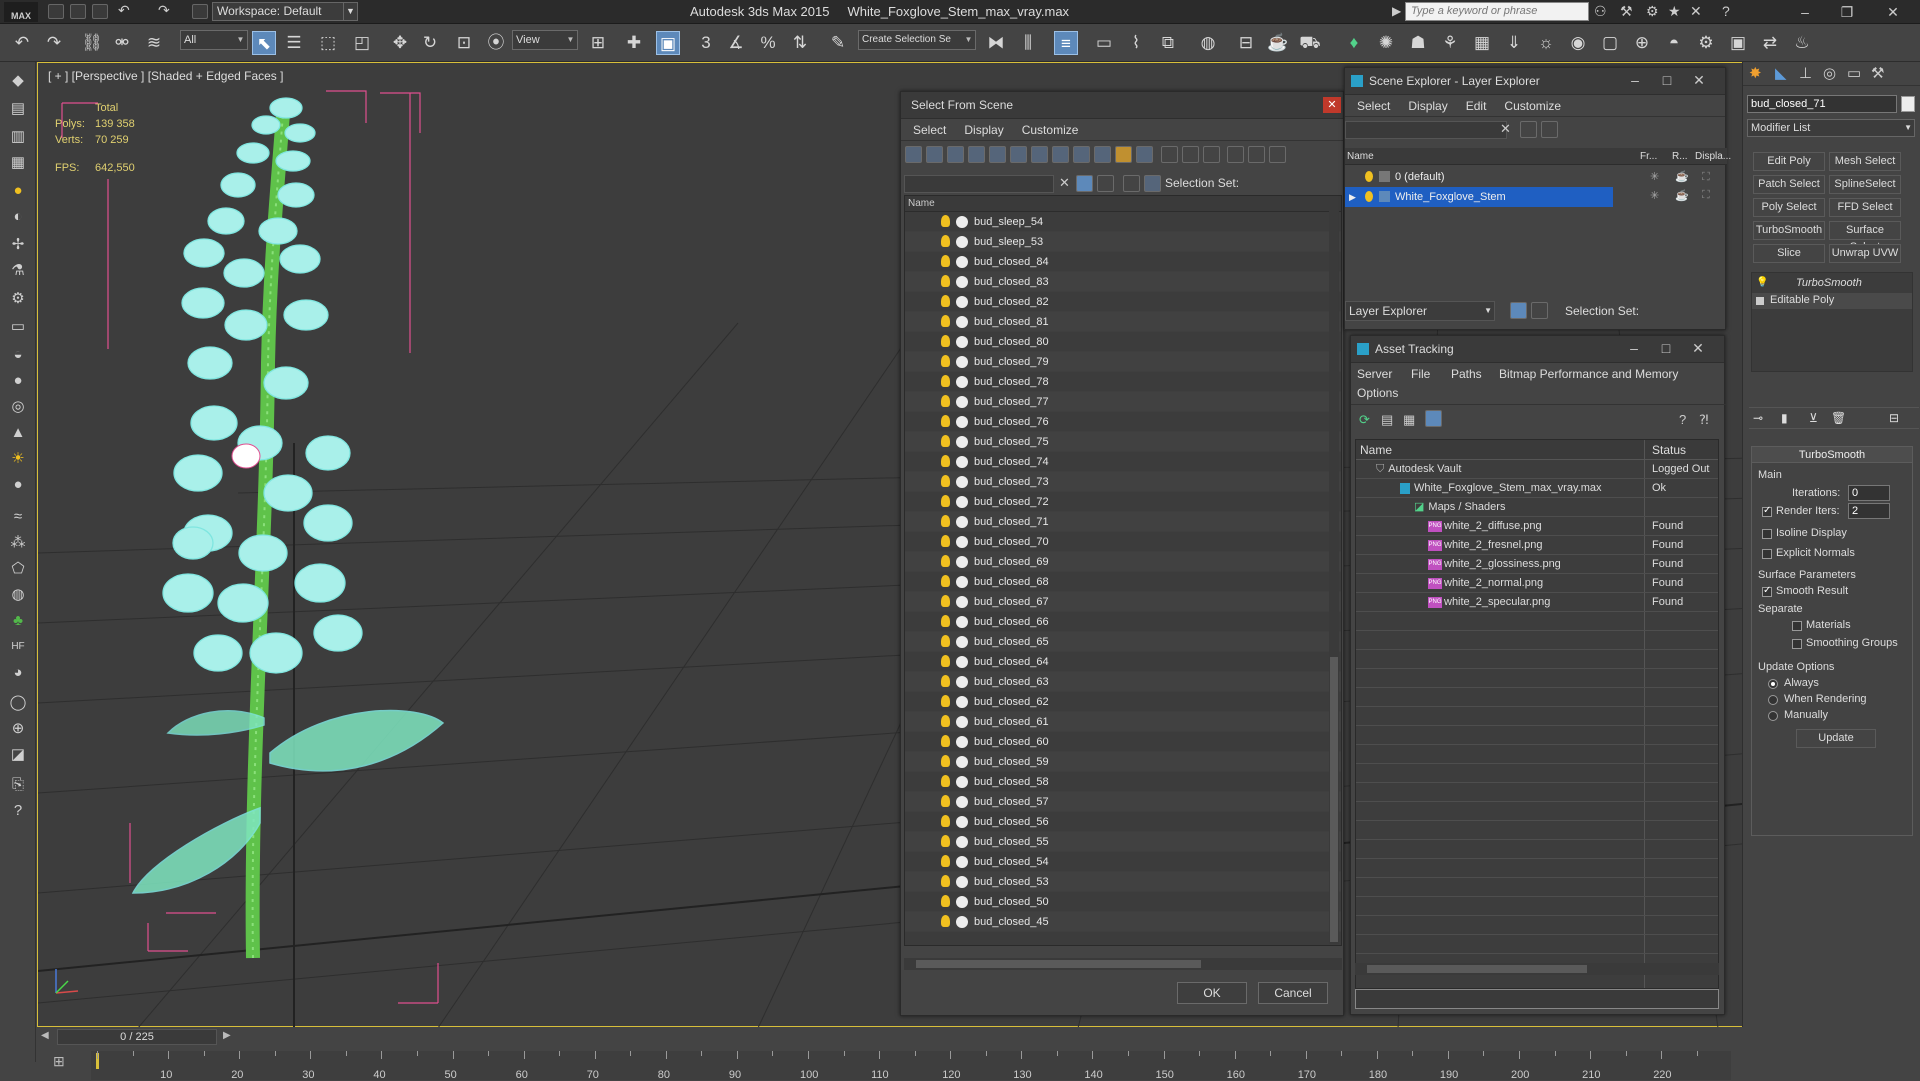  I want to click on render-iters-checkbox, so click(1767, 511).